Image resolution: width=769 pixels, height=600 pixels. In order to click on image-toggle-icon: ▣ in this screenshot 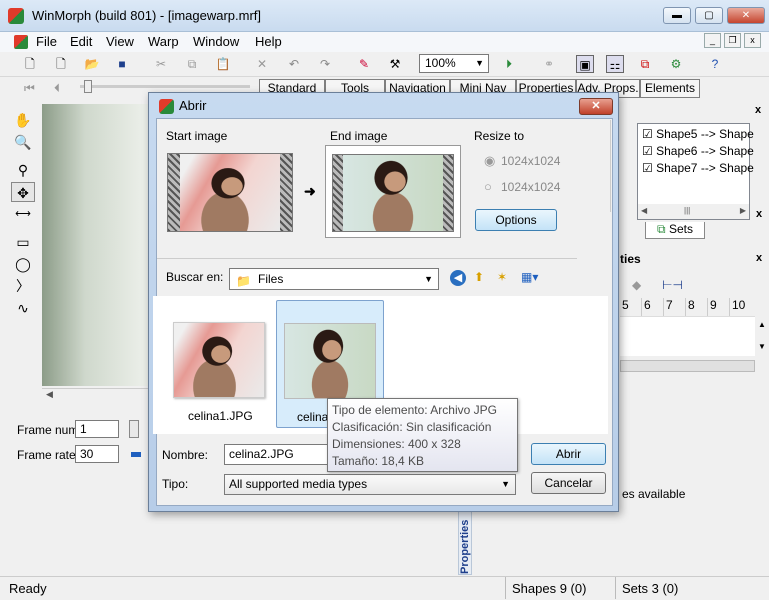, I will do `click(585, 64)`.